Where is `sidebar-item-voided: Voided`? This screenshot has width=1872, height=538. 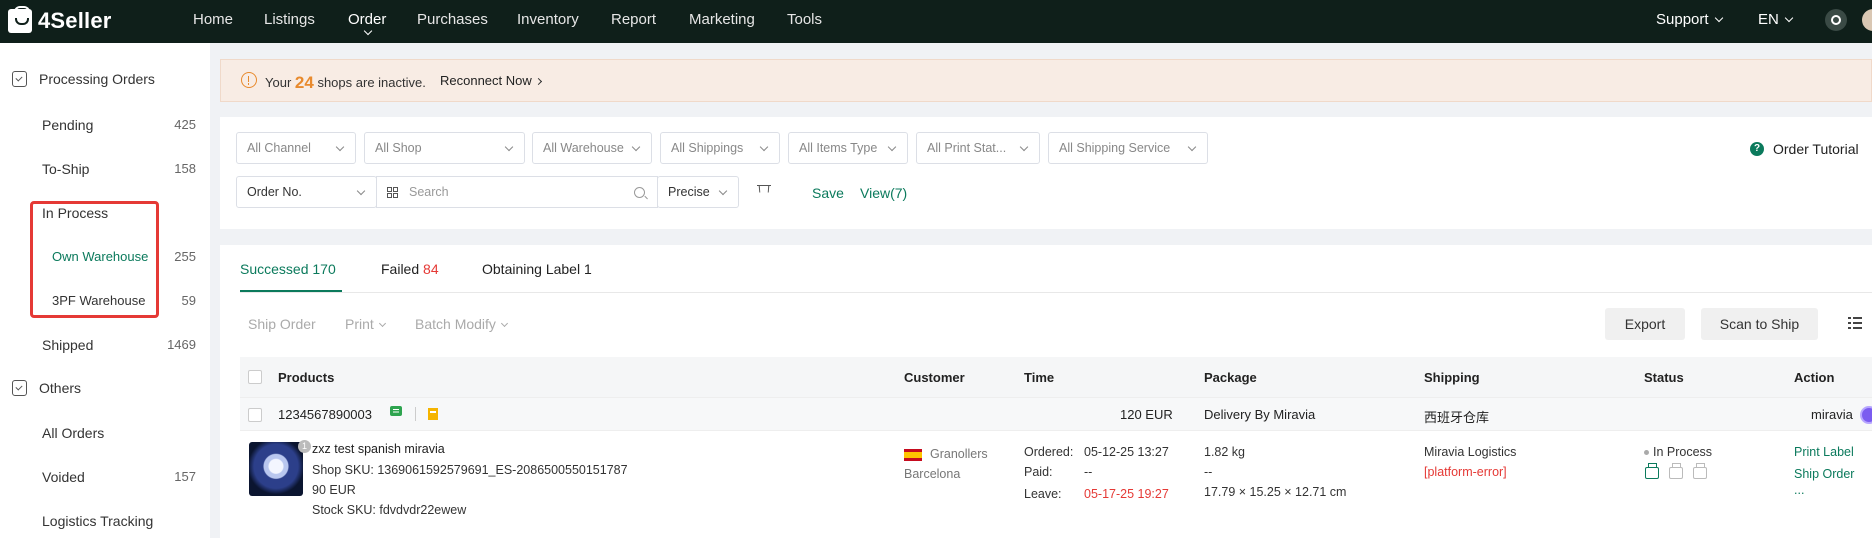
sidebar-item-voided: Voided is located at coordinates (63, 477).